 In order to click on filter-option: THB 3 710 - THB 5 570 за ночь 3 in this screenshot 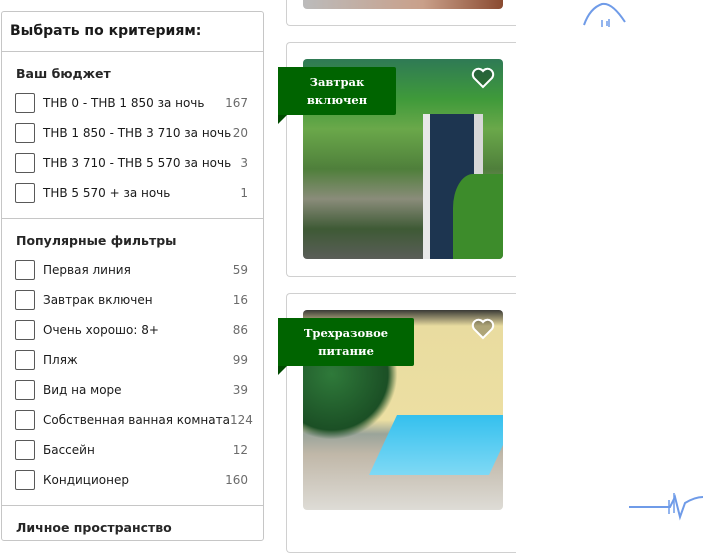, I will do `click(132, 163)`.